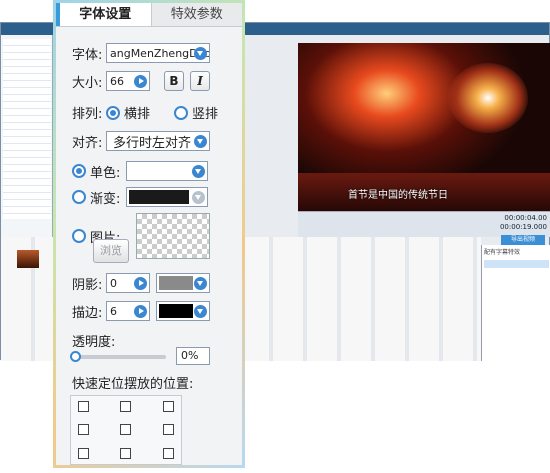 The image size is (550, 473). Describe the element at coordinates (113, 283) in the screenshot. I see `shadow-value: 0` at that location.